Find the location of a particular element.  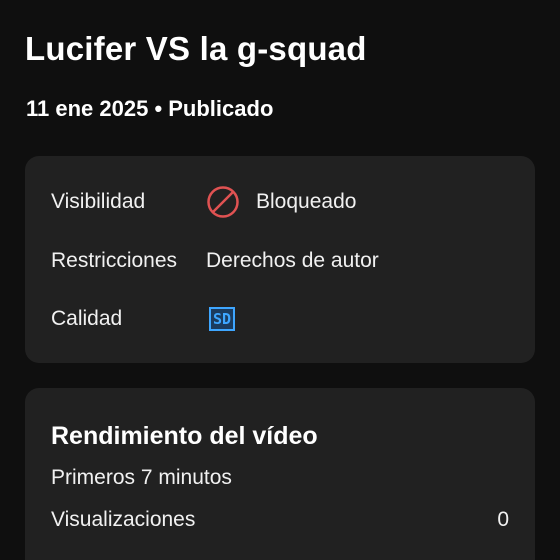

views-value: 0 is located at coordinates (503, 519).